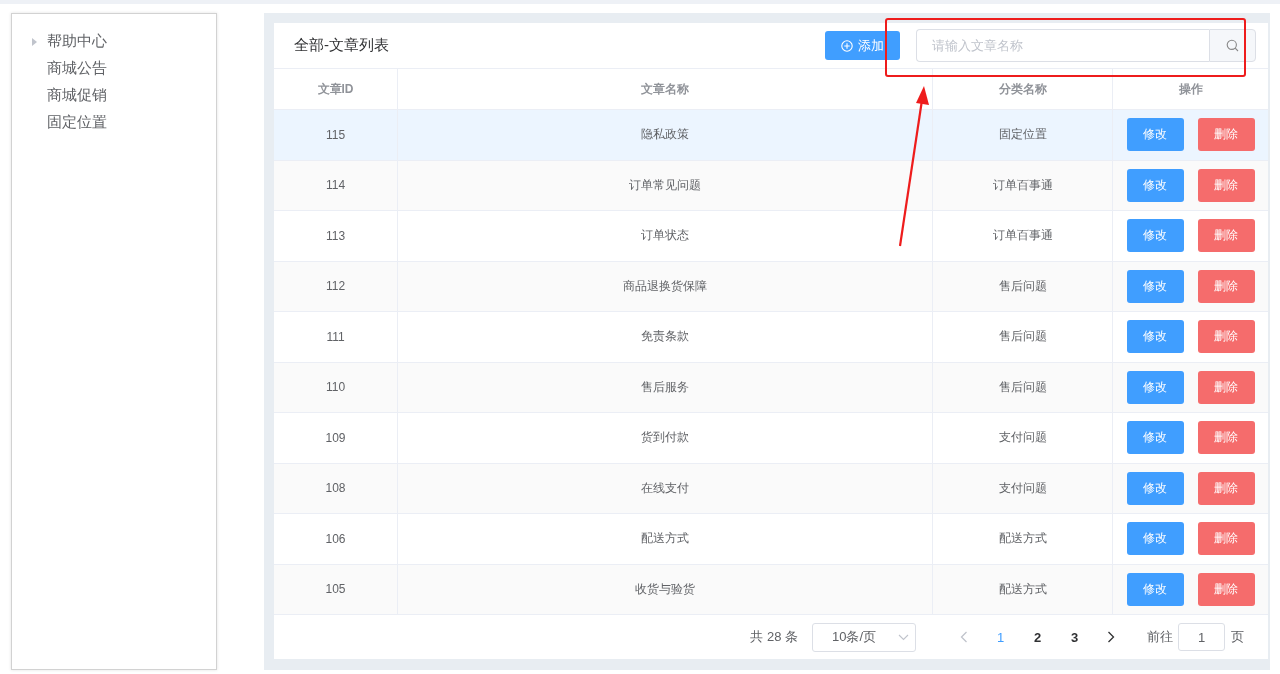 This screenshot has width=1280, height=674. I want to click on page-size-select: 10条/页, so click(864, 637).